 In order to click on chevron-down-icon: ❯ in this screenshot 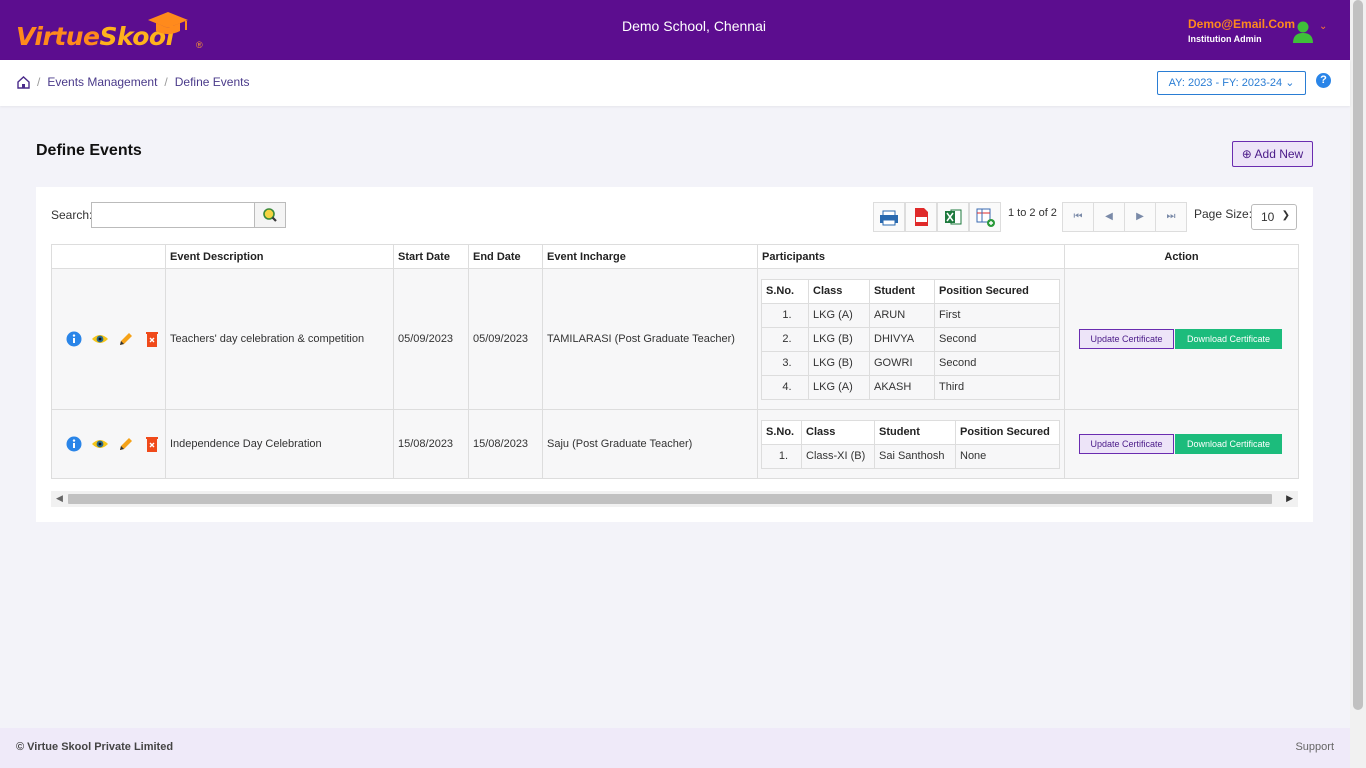, I will do `click(1285, 215)`.